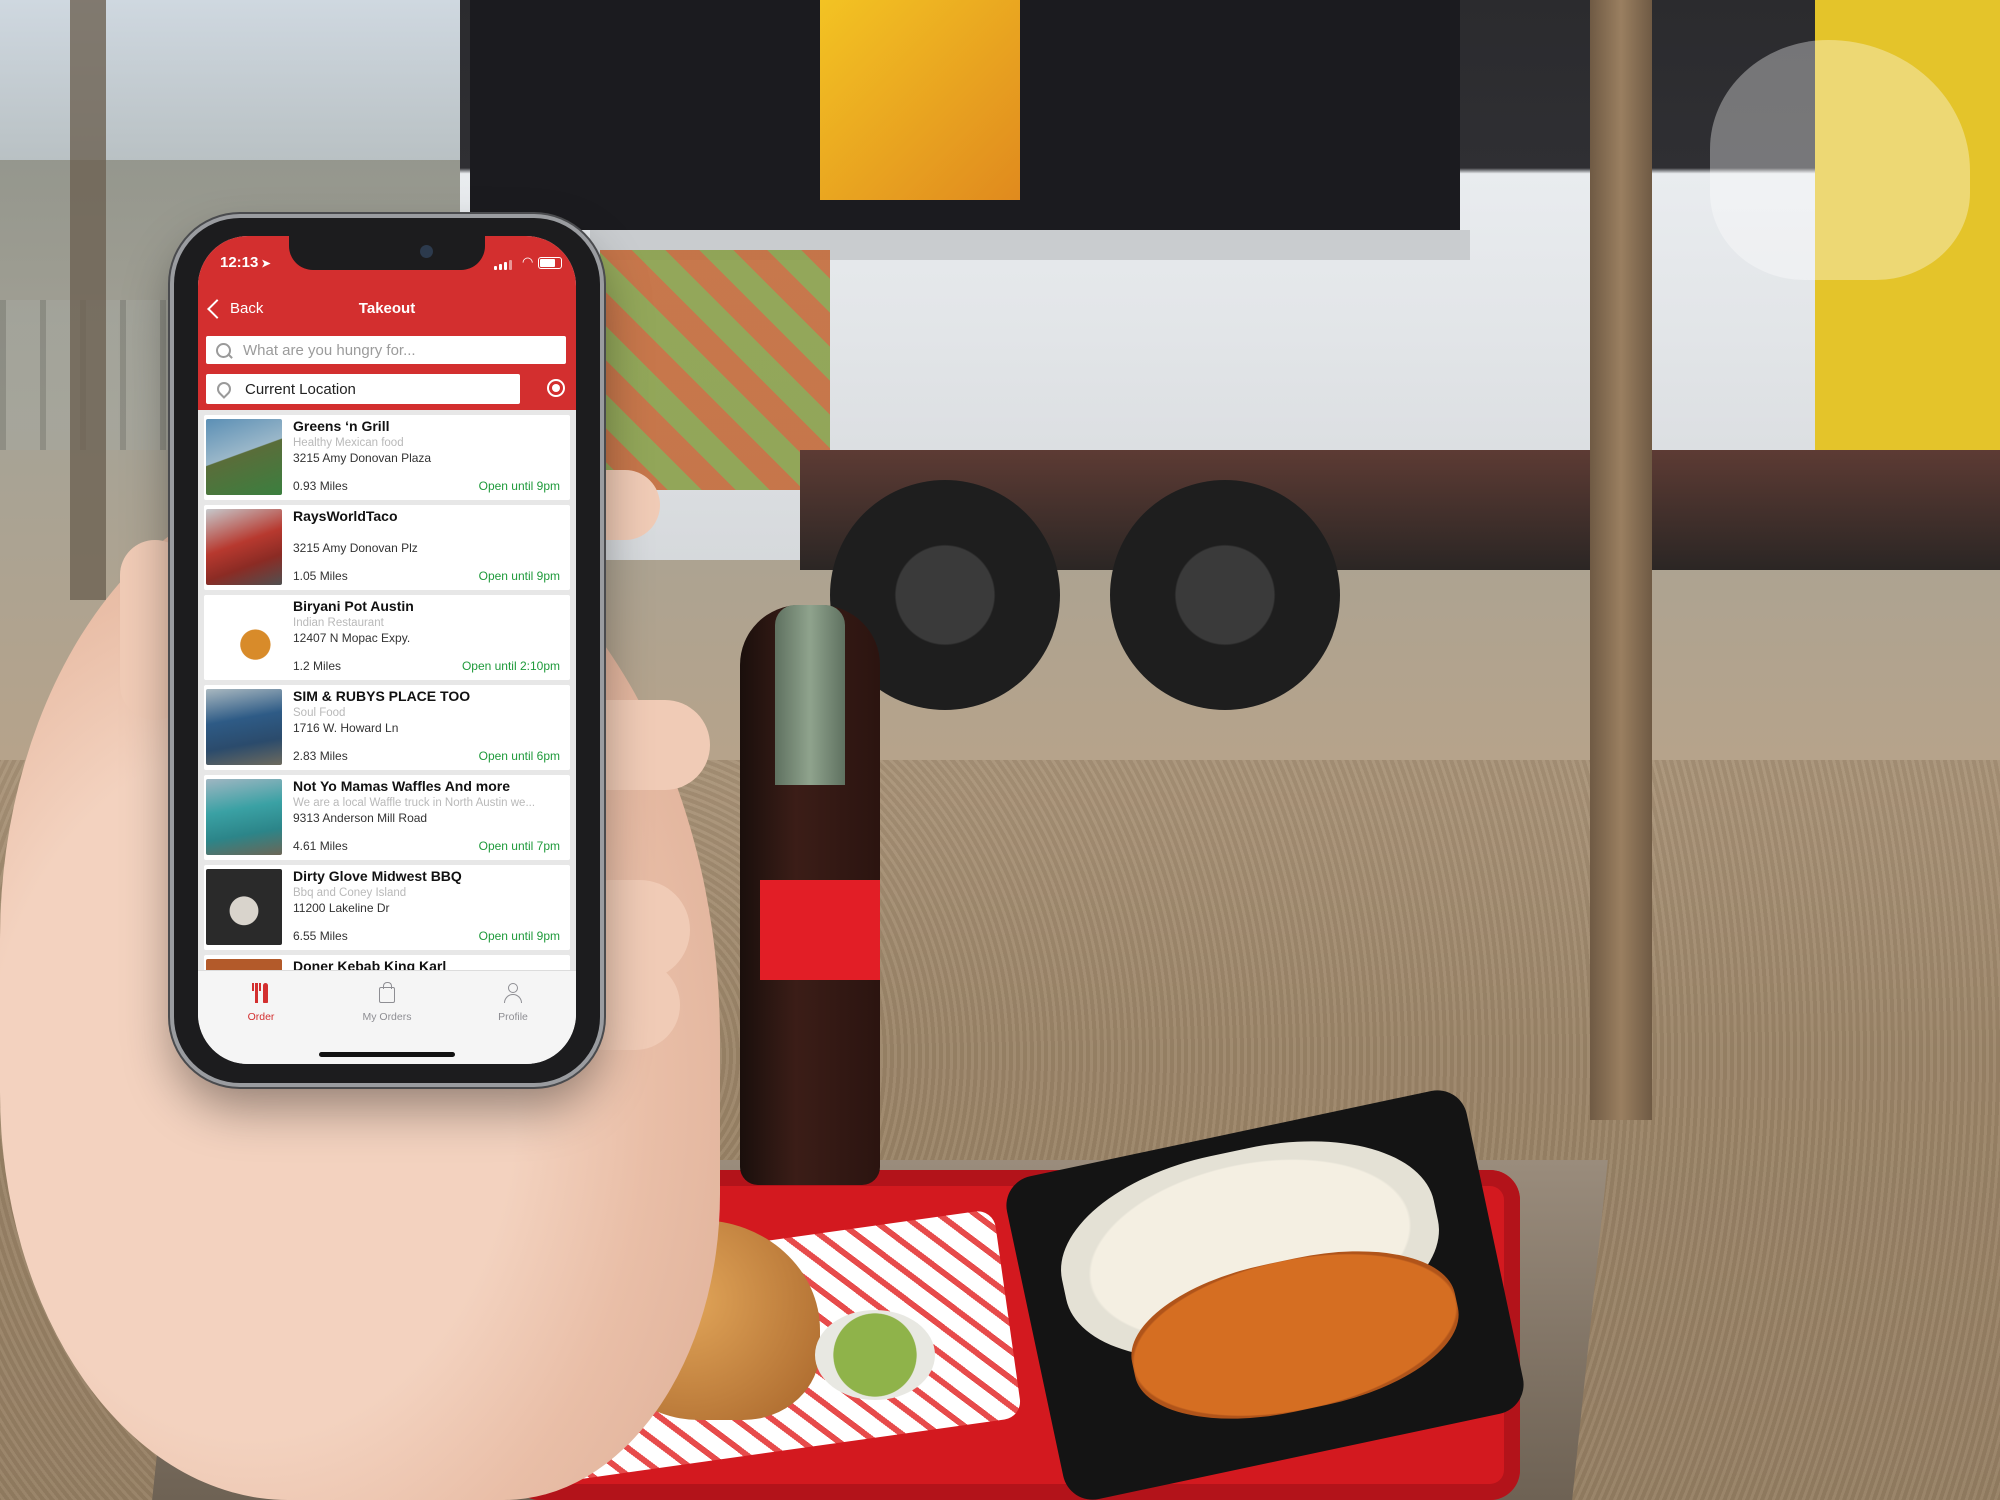  I want to click on restaurant-description: Bbq and Coney Island, so click(350, 893).